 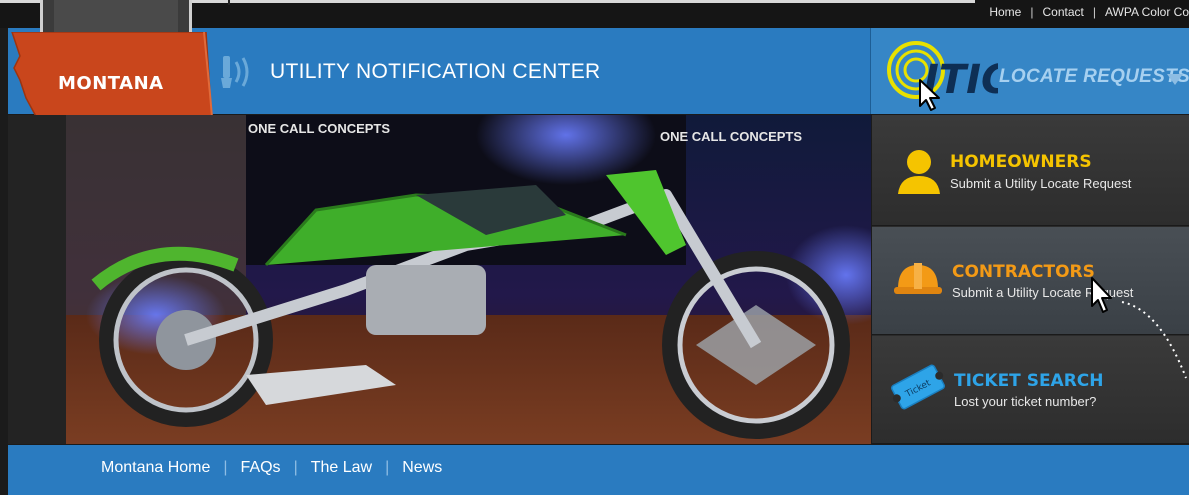 I want to click on bottom-nav-left-cap, so click(x=37, y=470).